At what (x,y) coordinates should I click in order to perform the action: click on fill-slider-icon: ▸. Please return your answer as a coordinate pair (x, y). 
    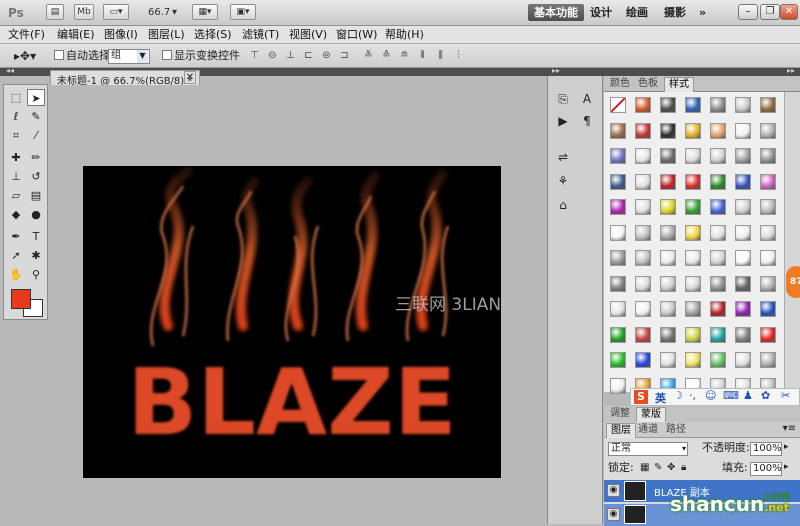
    Looking at the image, I should click on (786, 467).